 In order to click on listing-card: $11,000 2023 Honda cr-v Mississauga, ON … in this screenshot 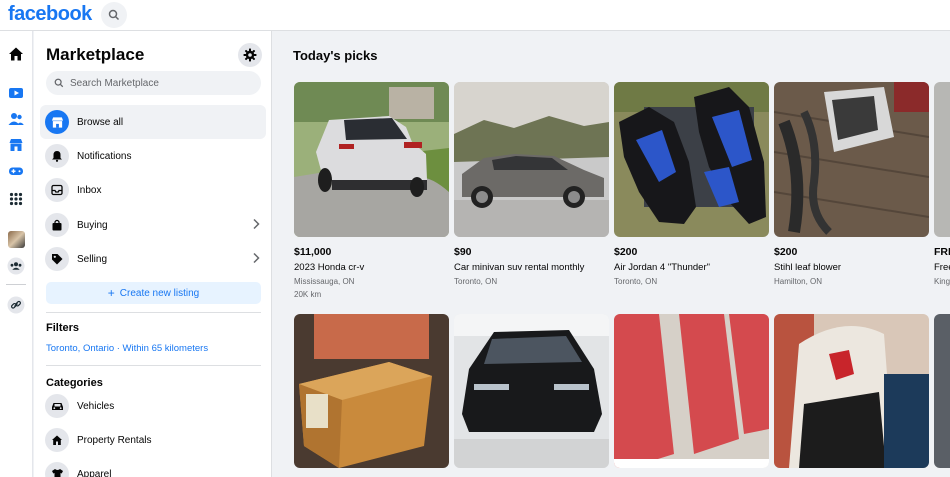, I will do `click(371, 190)`.